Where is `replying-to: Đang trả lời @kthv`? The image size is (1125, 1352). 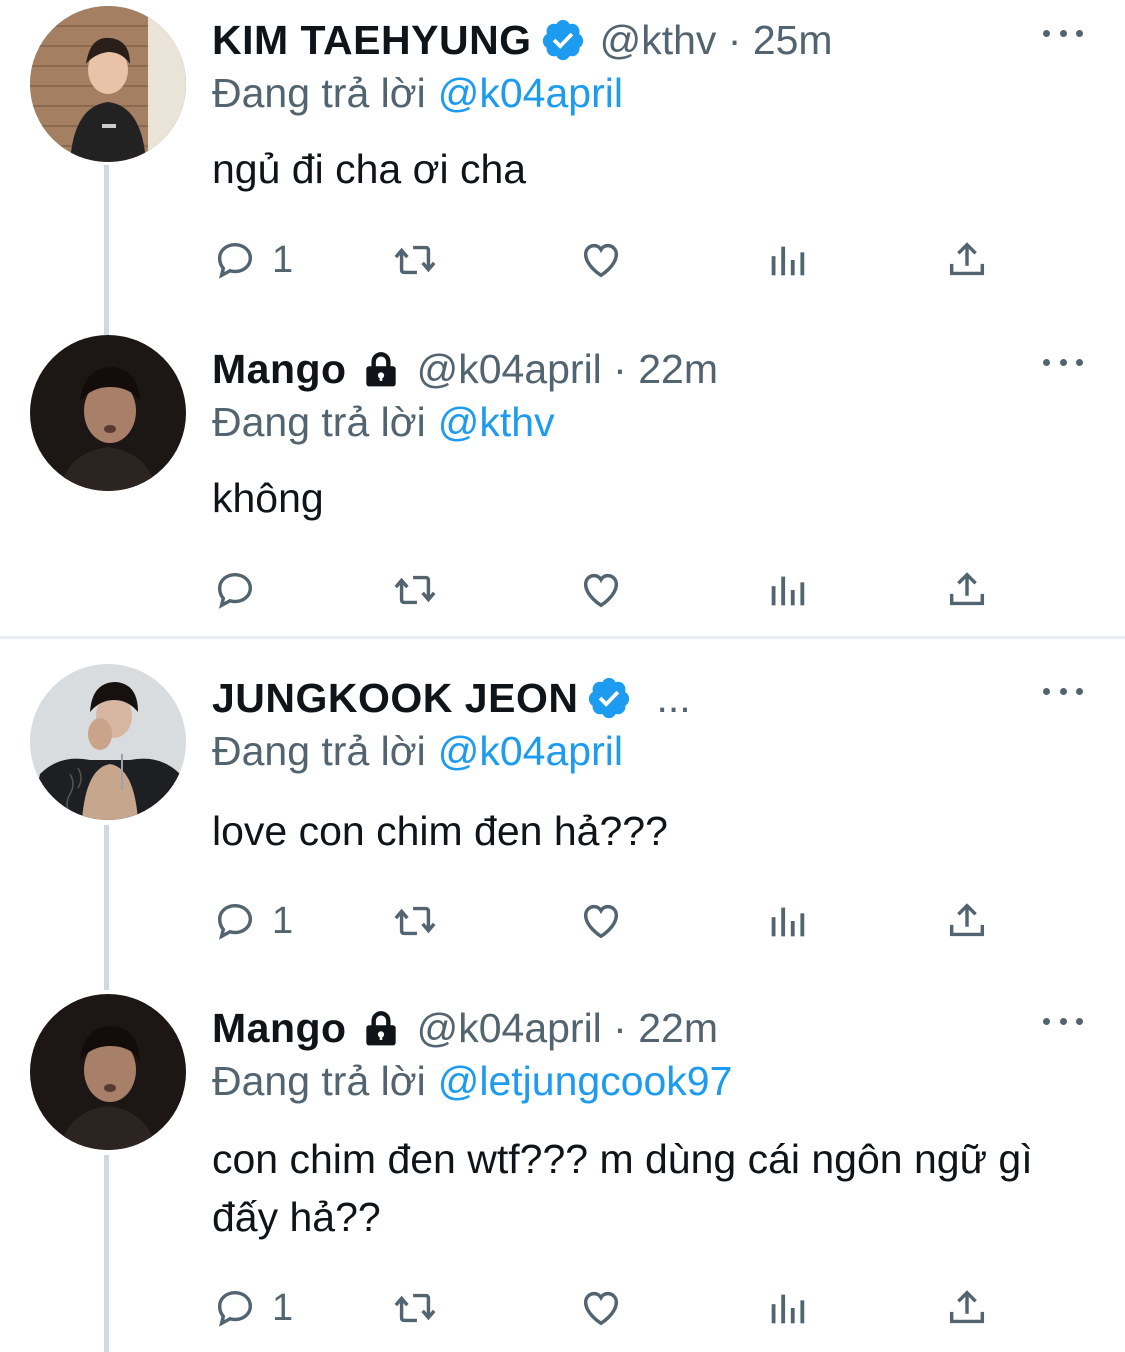
replying-to: Đang trả lời @kthv is located at coordinates (383, 422).